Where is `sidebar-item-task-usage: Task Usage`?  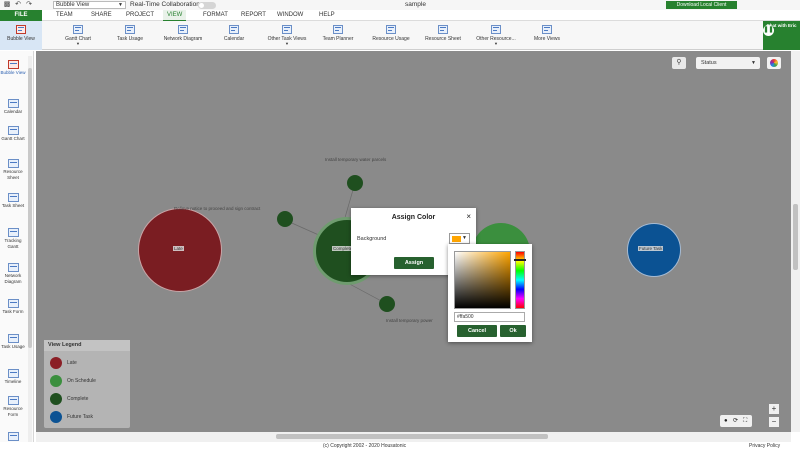
sidebar-item-task-usage: Task Usage is located at coordinates (13, 342).